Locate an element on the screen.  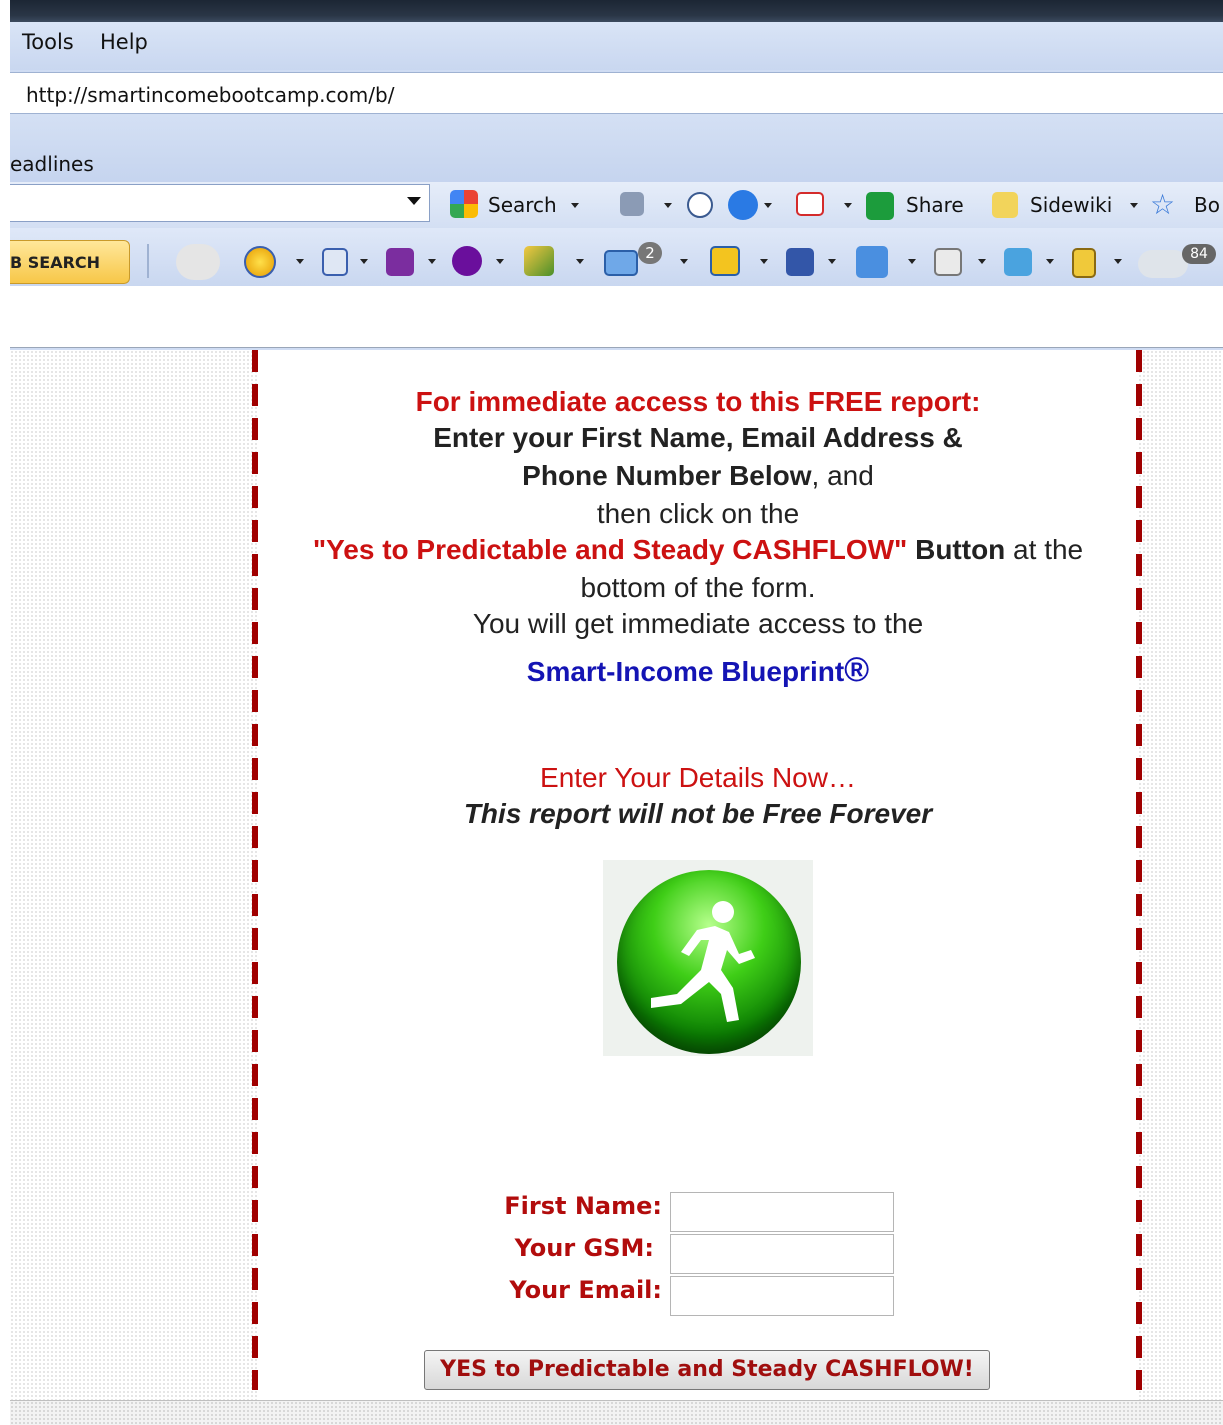
links-bar: eadlines is located at coordinates (616, 152).